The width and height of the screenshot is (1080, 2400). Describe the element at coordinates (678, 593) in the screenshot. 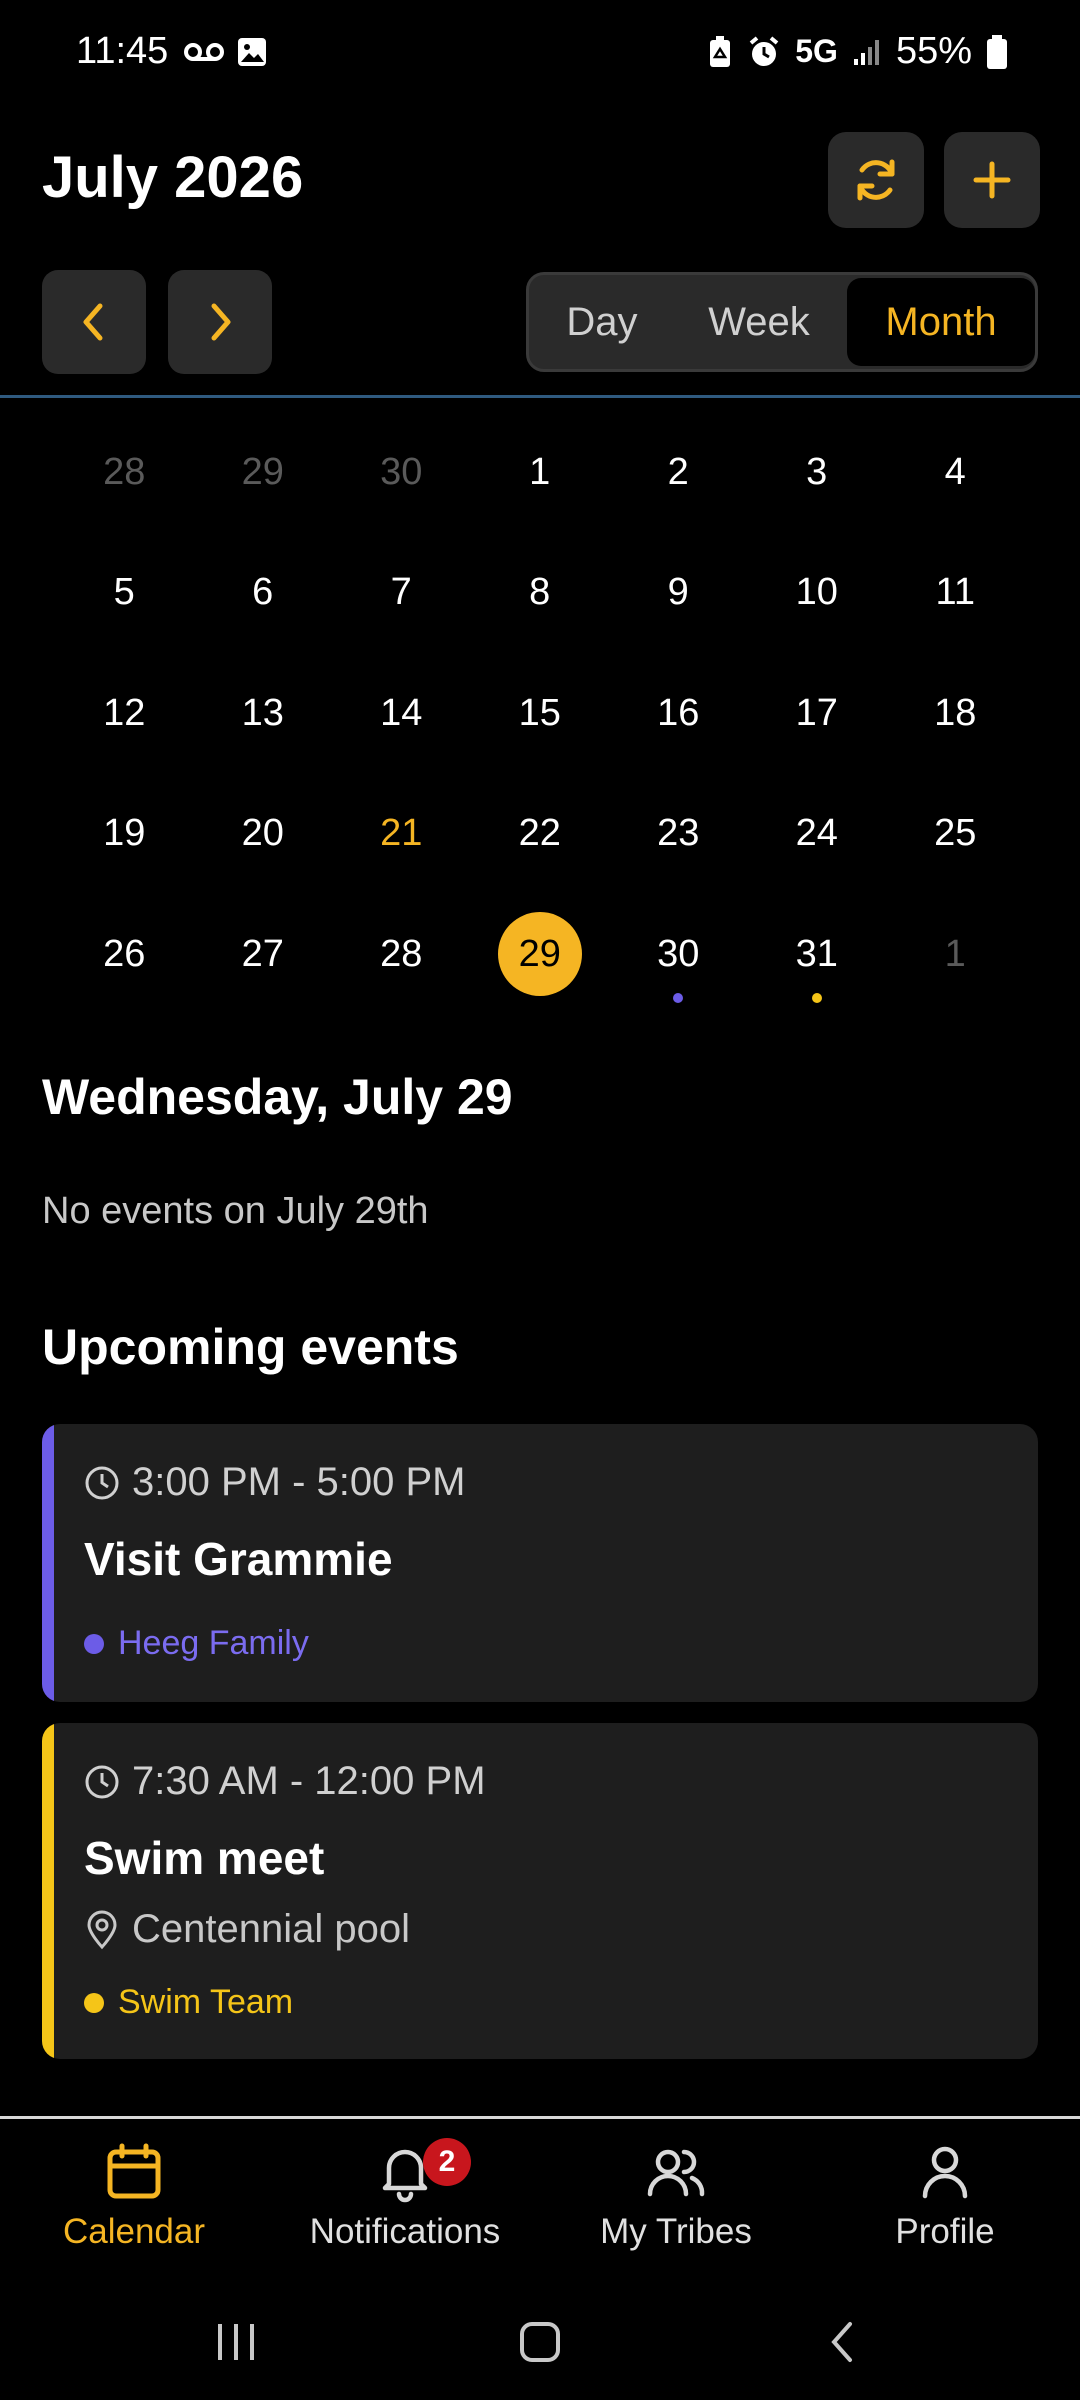

I see `calendar-day: 9` at that location.